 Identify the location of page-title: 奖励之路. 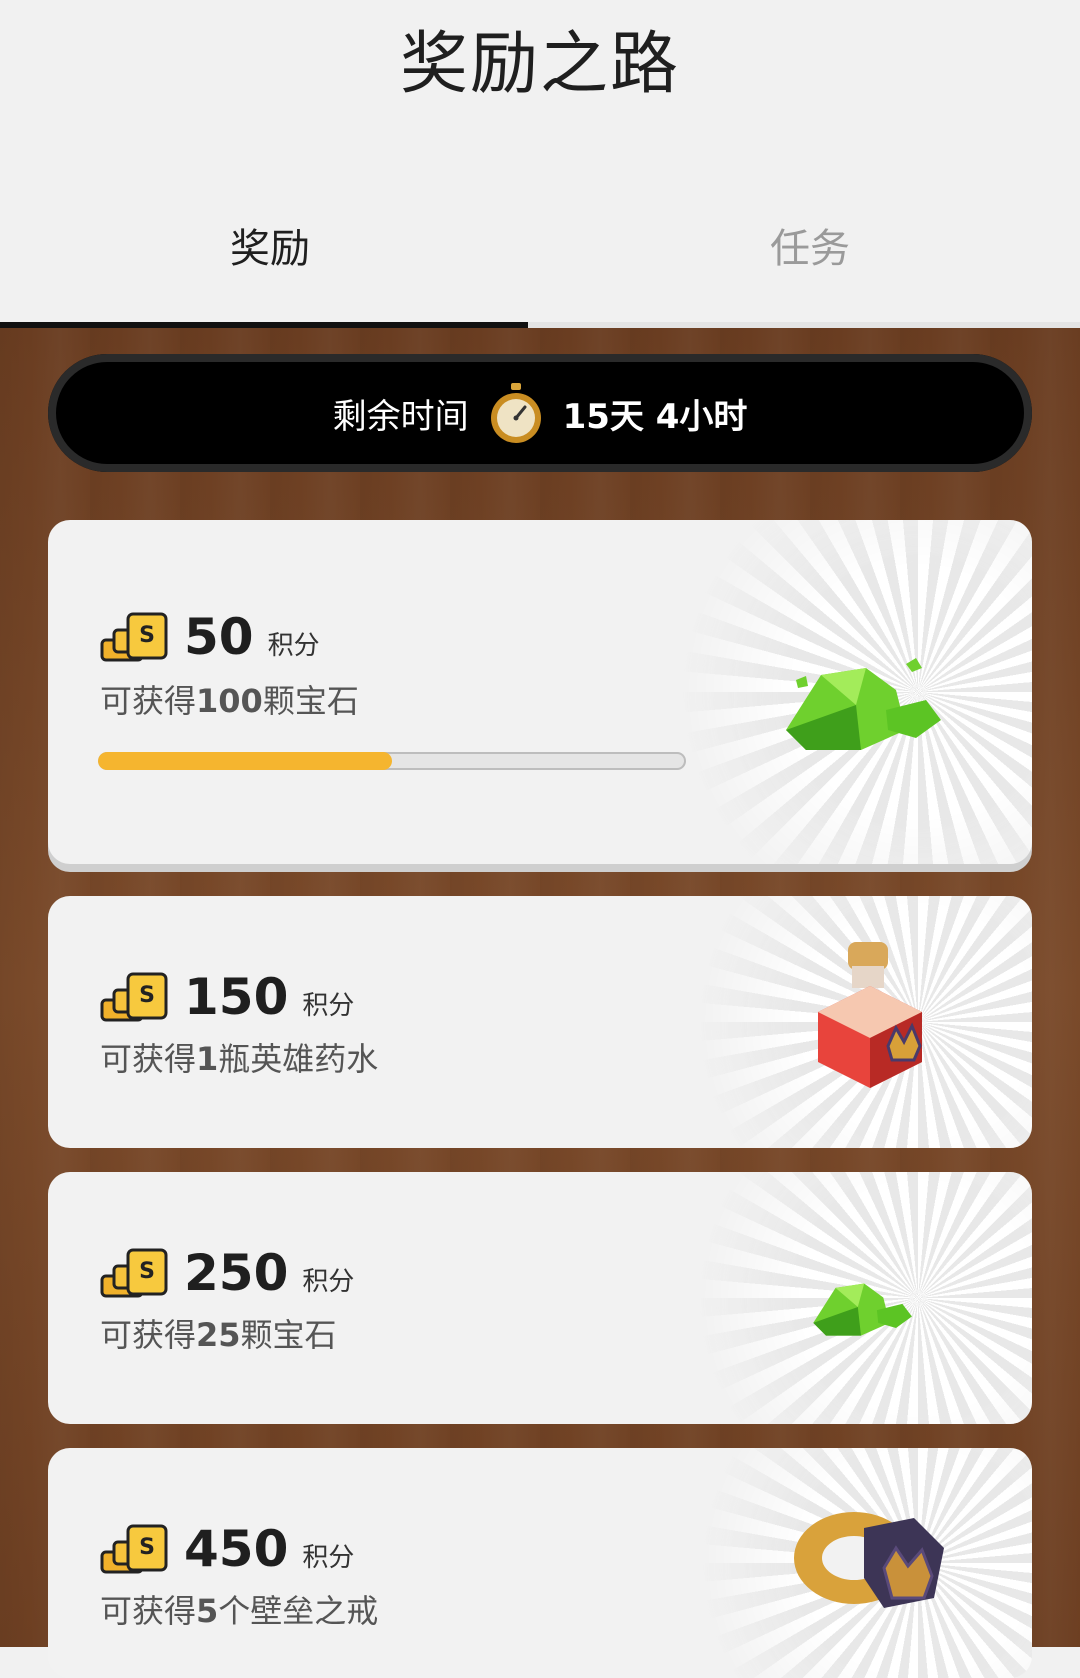
(539, 64).